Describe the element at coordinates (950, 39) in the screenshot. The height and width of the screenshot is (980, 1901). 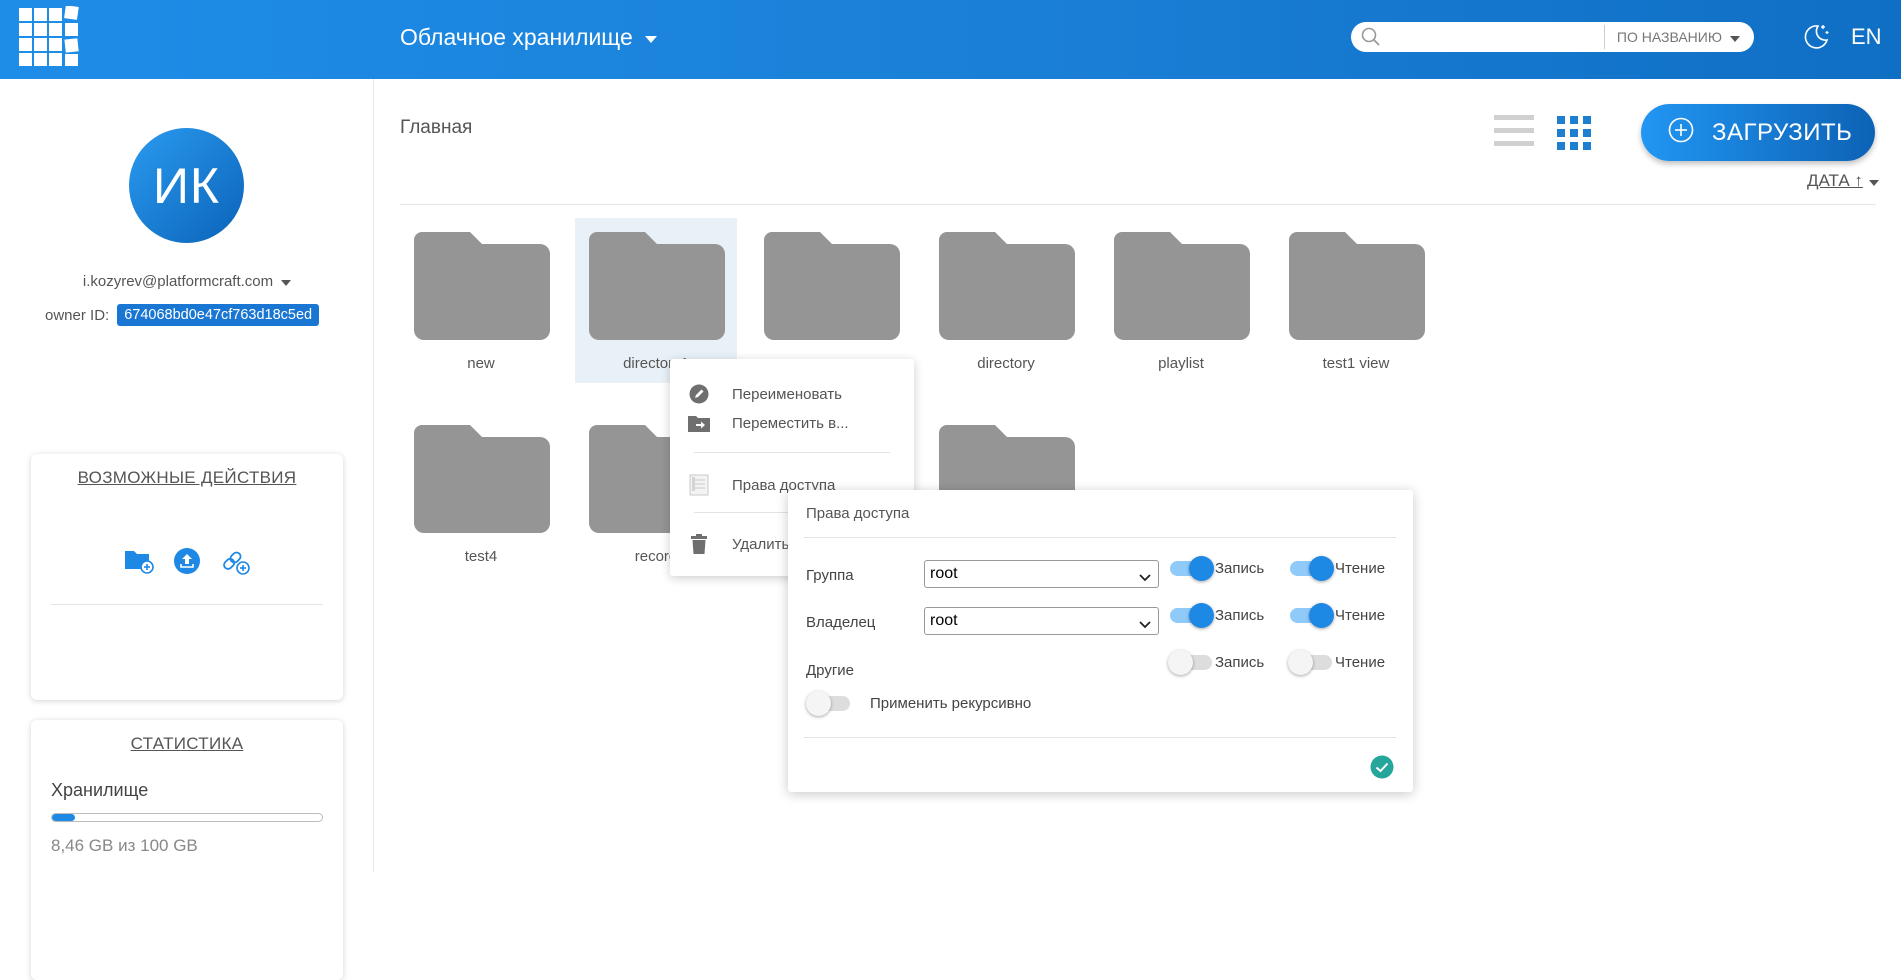
I see `top-bar: Облачное хранилище ПО НАЗВАНИЮ EN` at that location.